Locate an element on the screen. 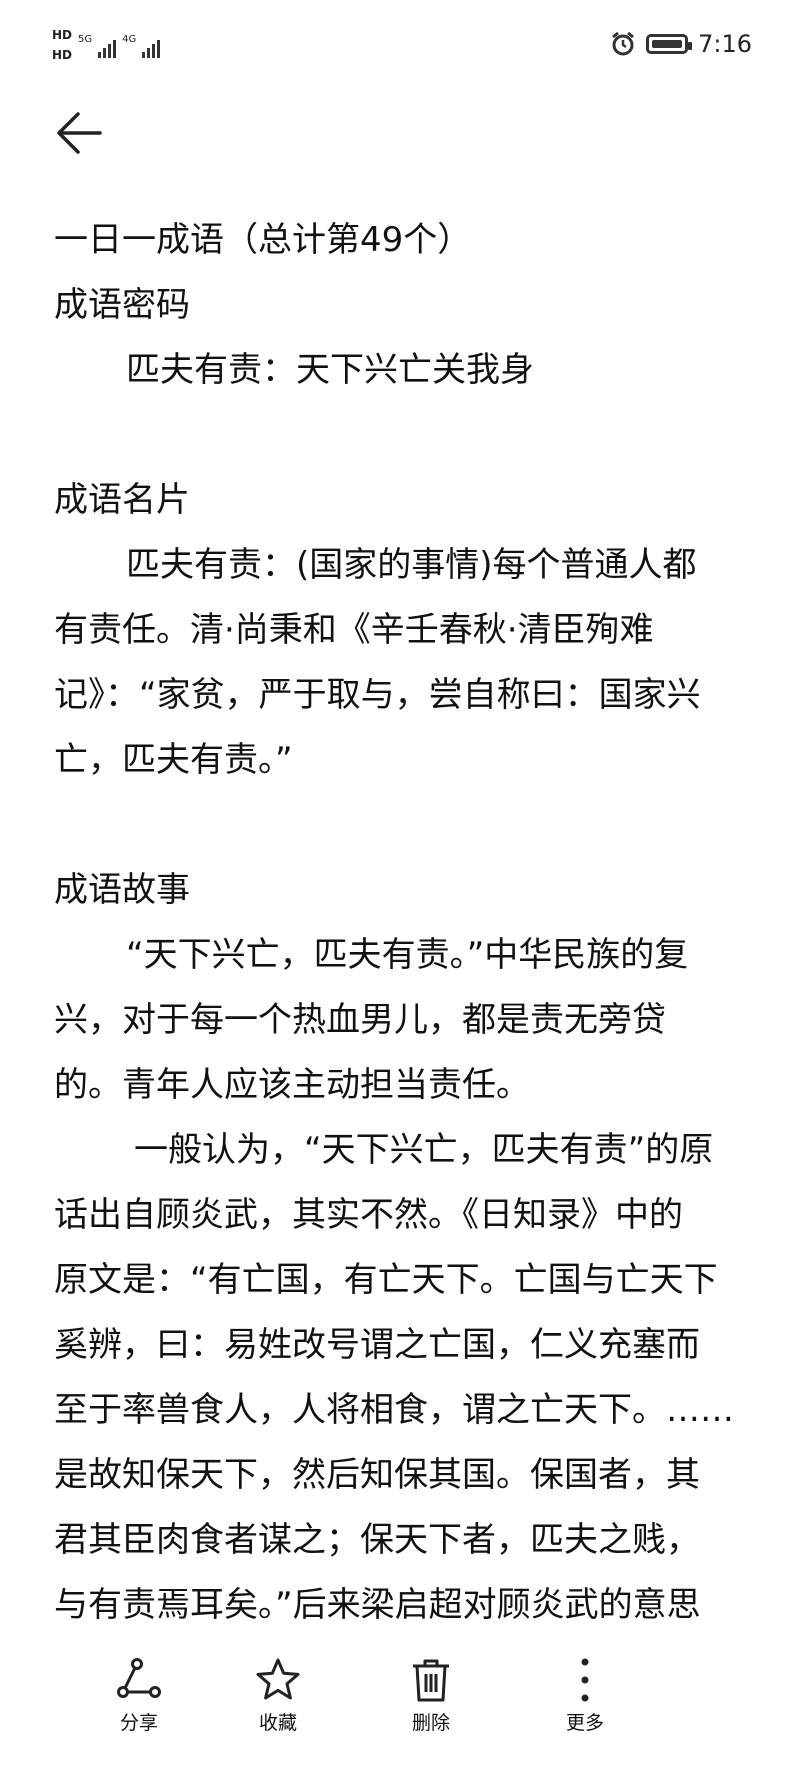 This screenshot has width=800, height=1769. delete-label: 删除 is located at coordinates (430, 1723).